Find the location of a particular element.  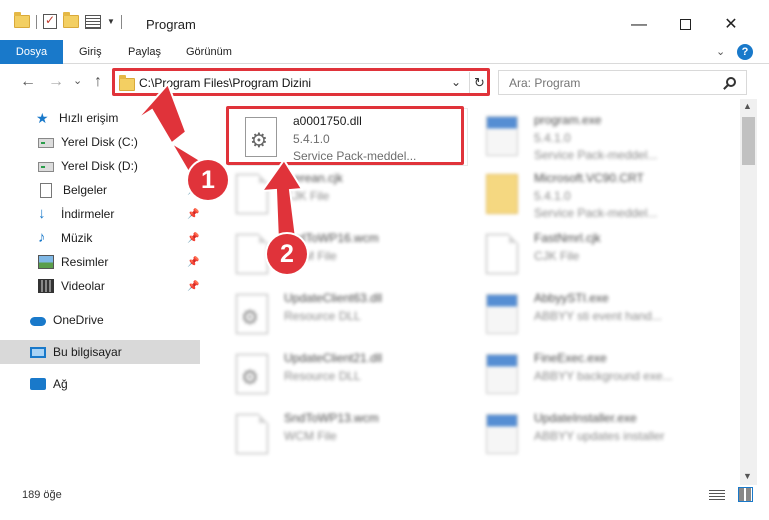

sidebar-item-pictures: Resimler 📌 is located at coordinates (100, 262).